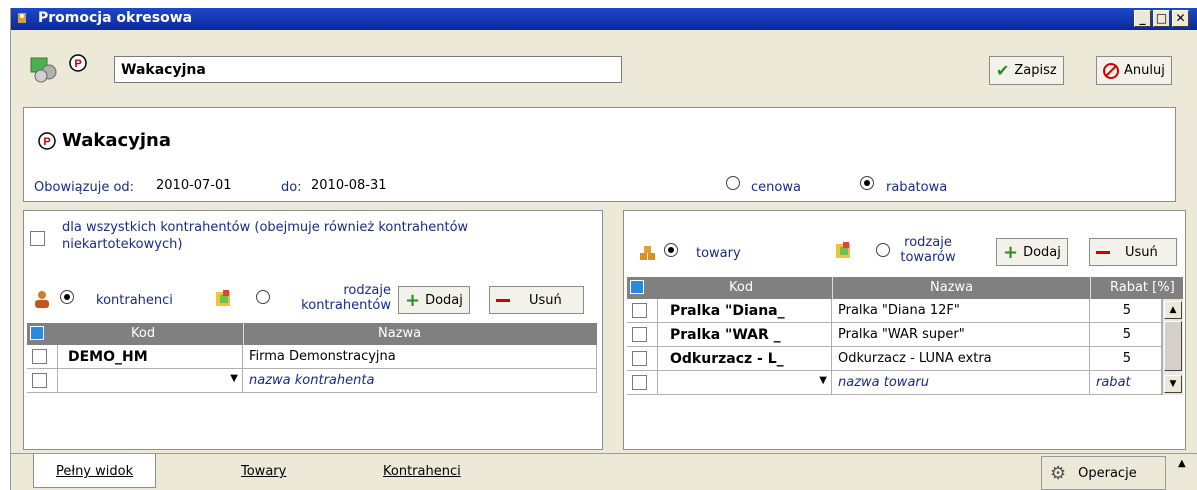 This screenshot has width=1197, height=490. I want to click on remove-contractor-button: Usuń, so click(536, 300).